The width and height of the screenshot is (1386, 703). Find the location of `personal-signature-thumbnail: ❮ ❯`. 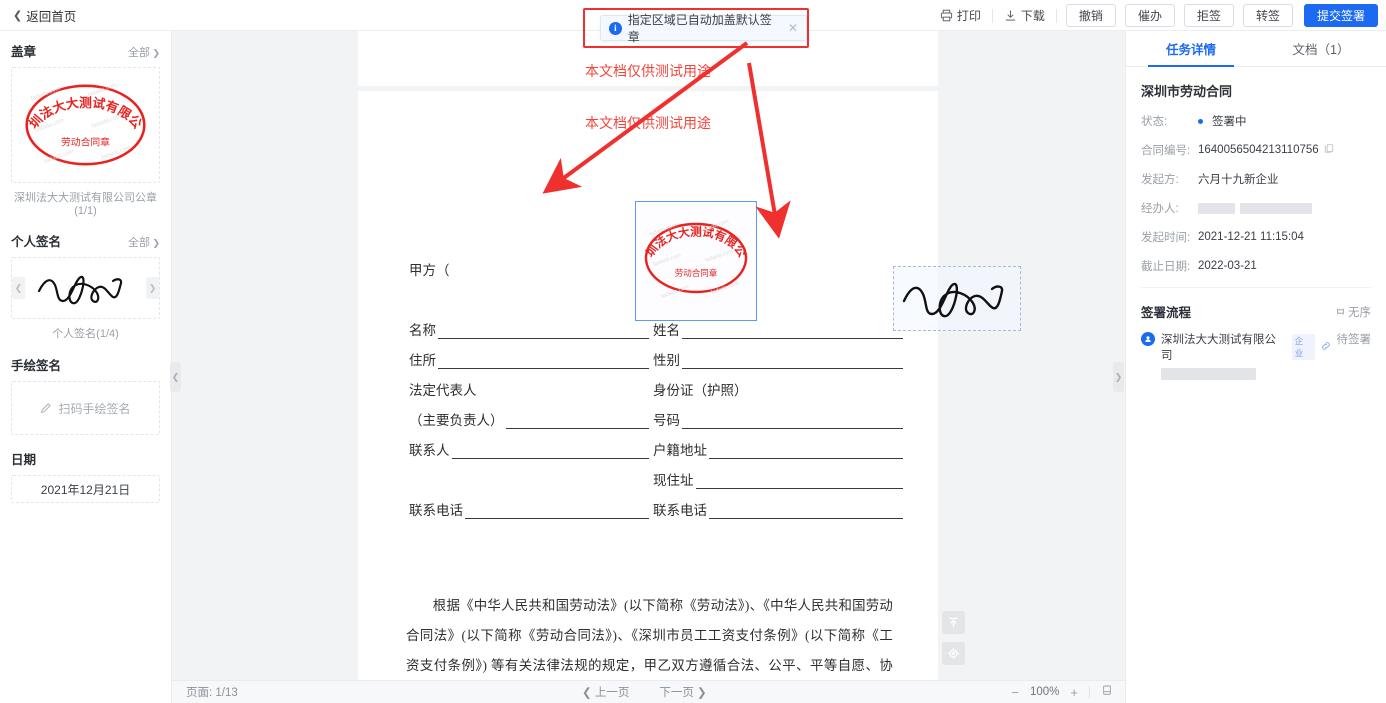

personal-signature-thumbnail: ❮ ❯ is located at coordinates (85, 288).